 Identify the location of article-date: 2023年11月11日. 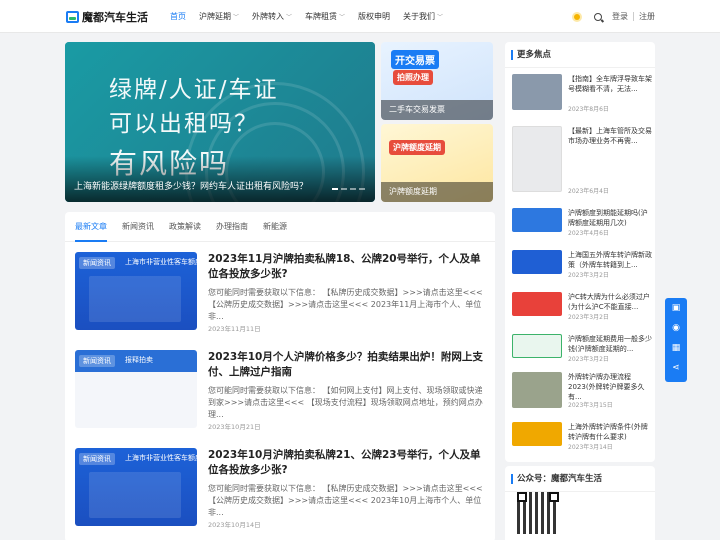
(234, 329).